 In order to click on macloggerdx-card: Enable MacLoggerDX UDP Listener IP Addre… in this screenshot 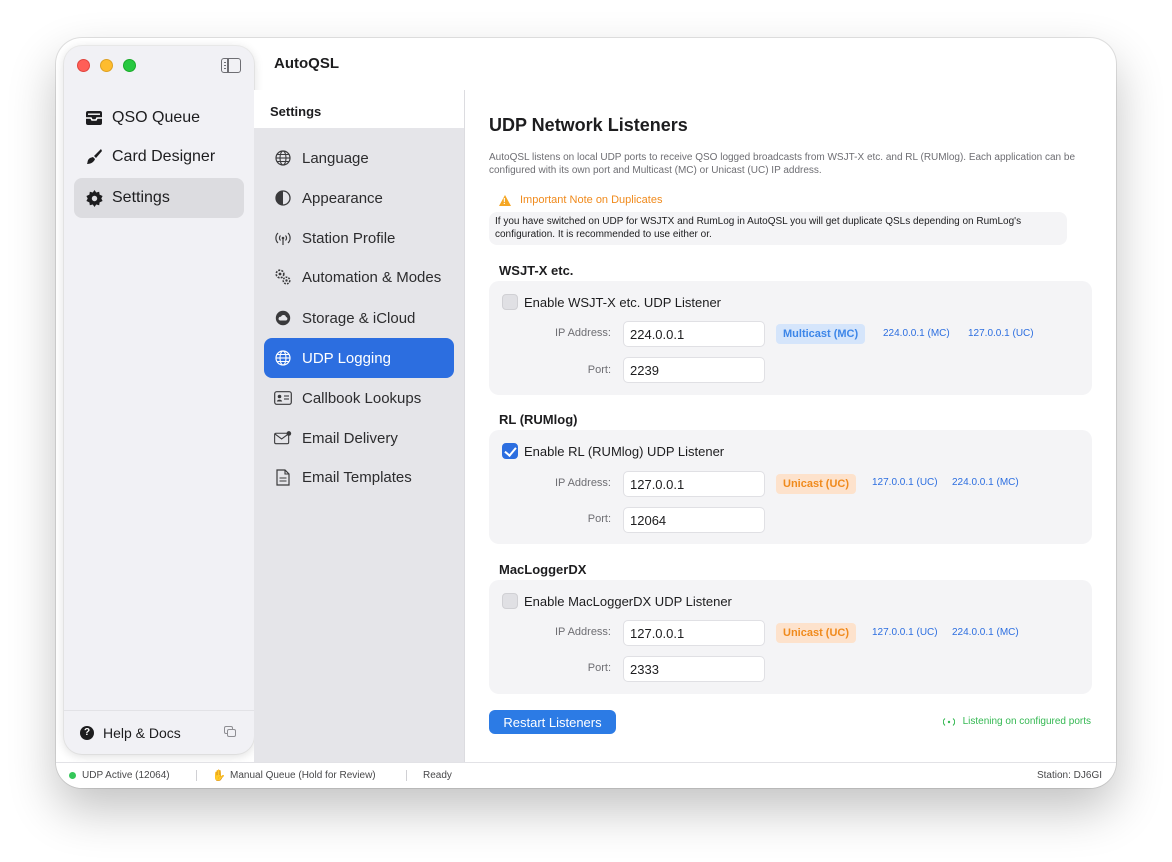, I will do `click(790, 637)`.